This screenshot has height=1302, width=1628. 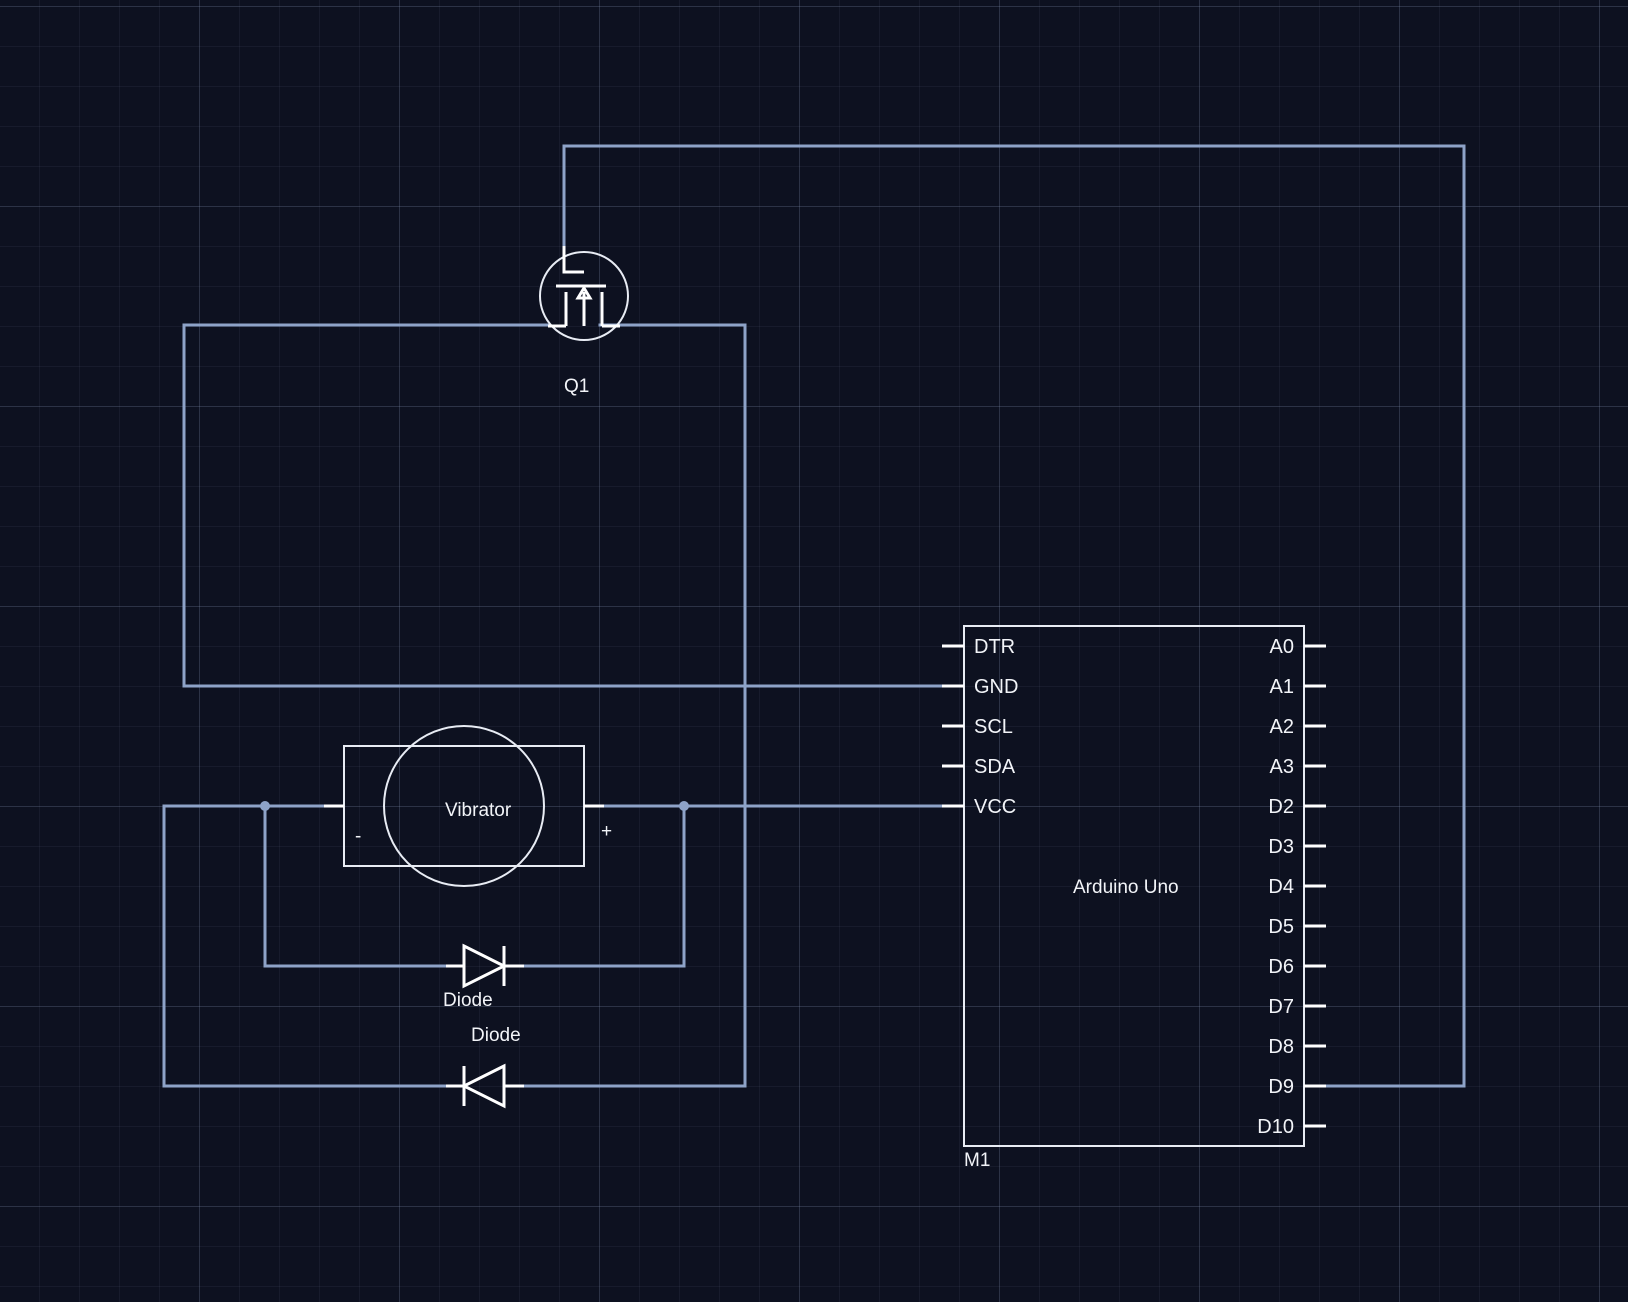 I want to click on junction-node-right, so click(x=684, y=806).